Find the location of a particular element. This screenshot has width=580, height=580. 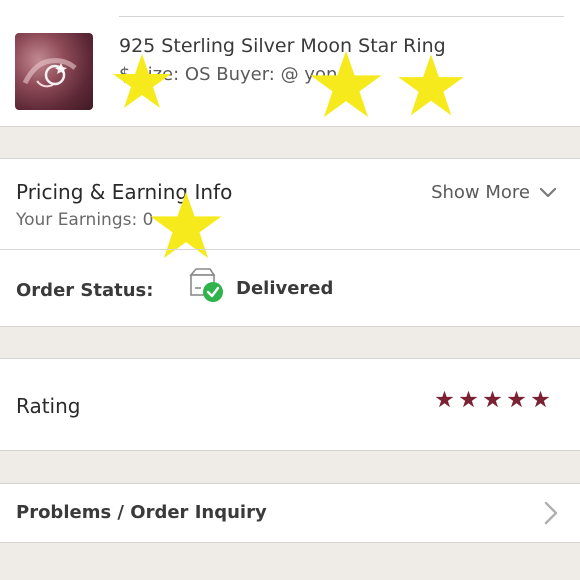

show-more-label: Show More is located at coordinates (480, 192).